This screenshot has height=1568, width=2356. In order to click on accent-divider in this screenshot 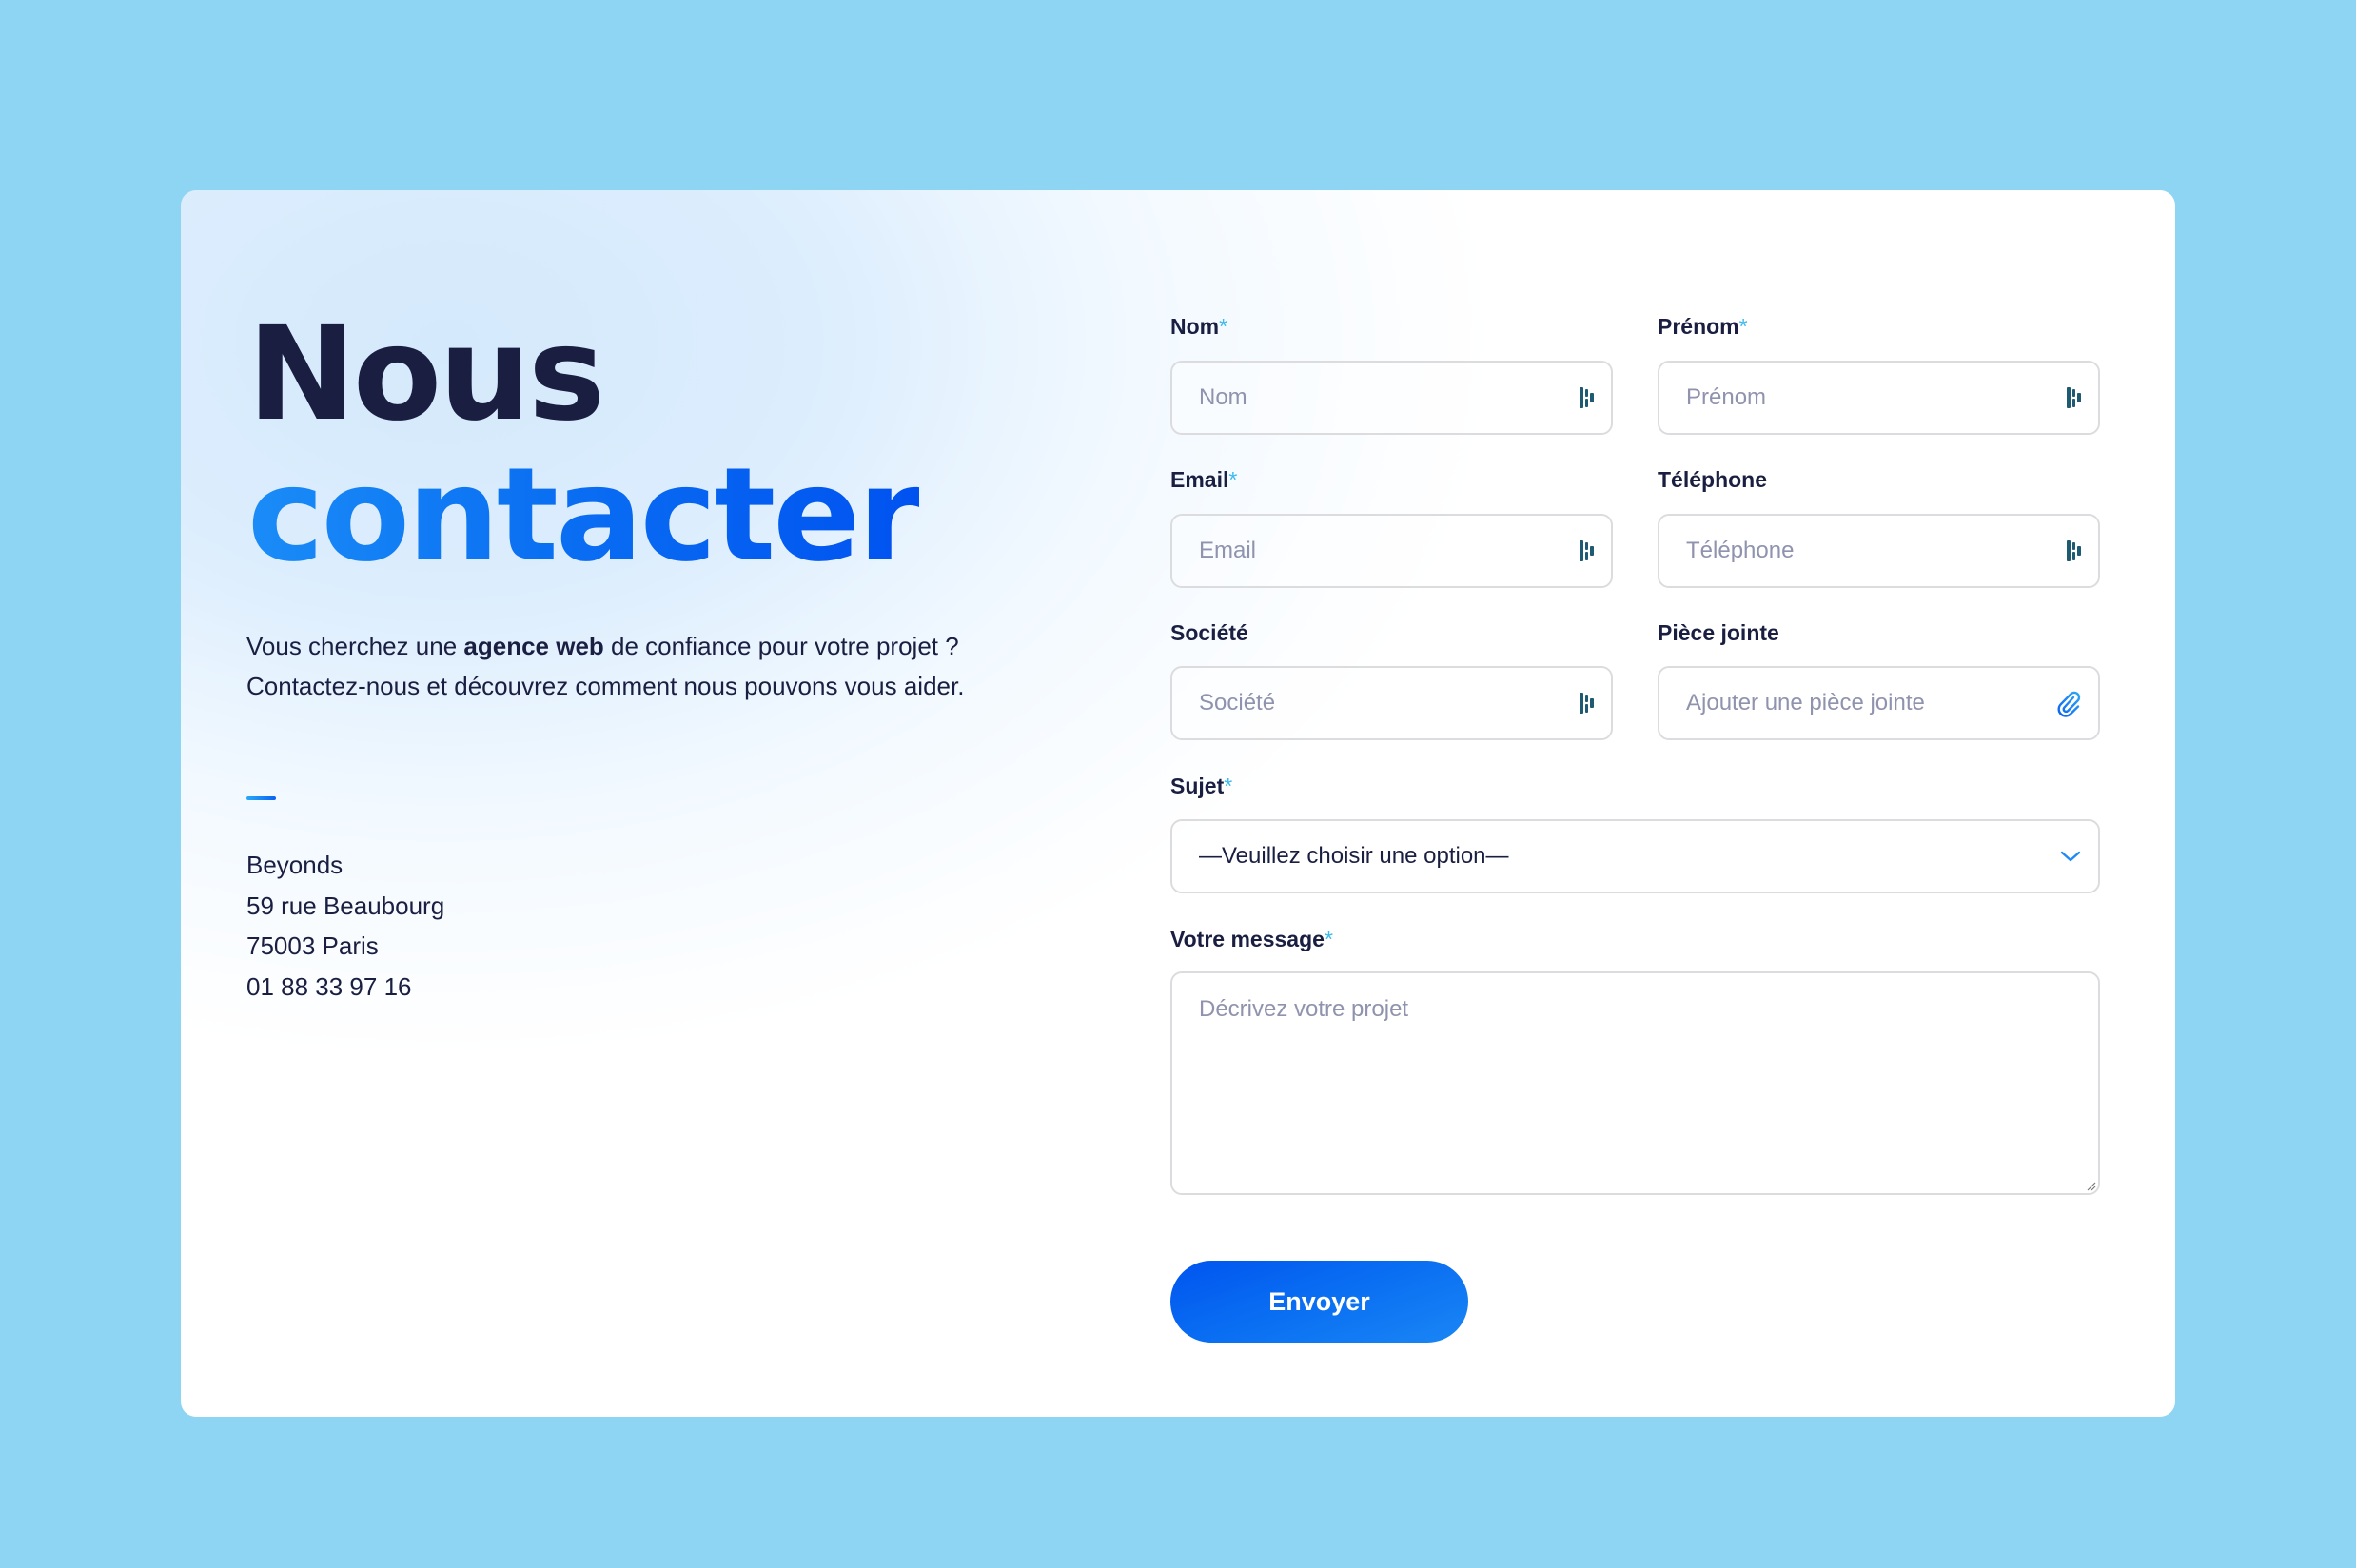, I will do `click(261, 798)`.